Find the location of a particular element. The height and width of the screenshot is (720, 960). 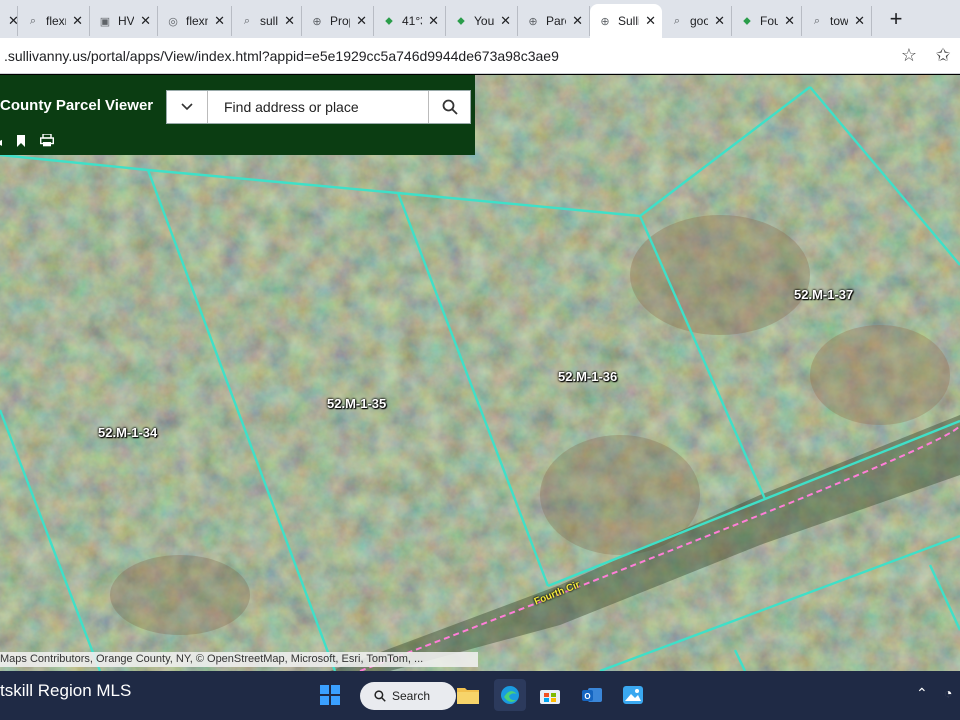

favorites-icon: ✩ is located at coordinates (943, 55).